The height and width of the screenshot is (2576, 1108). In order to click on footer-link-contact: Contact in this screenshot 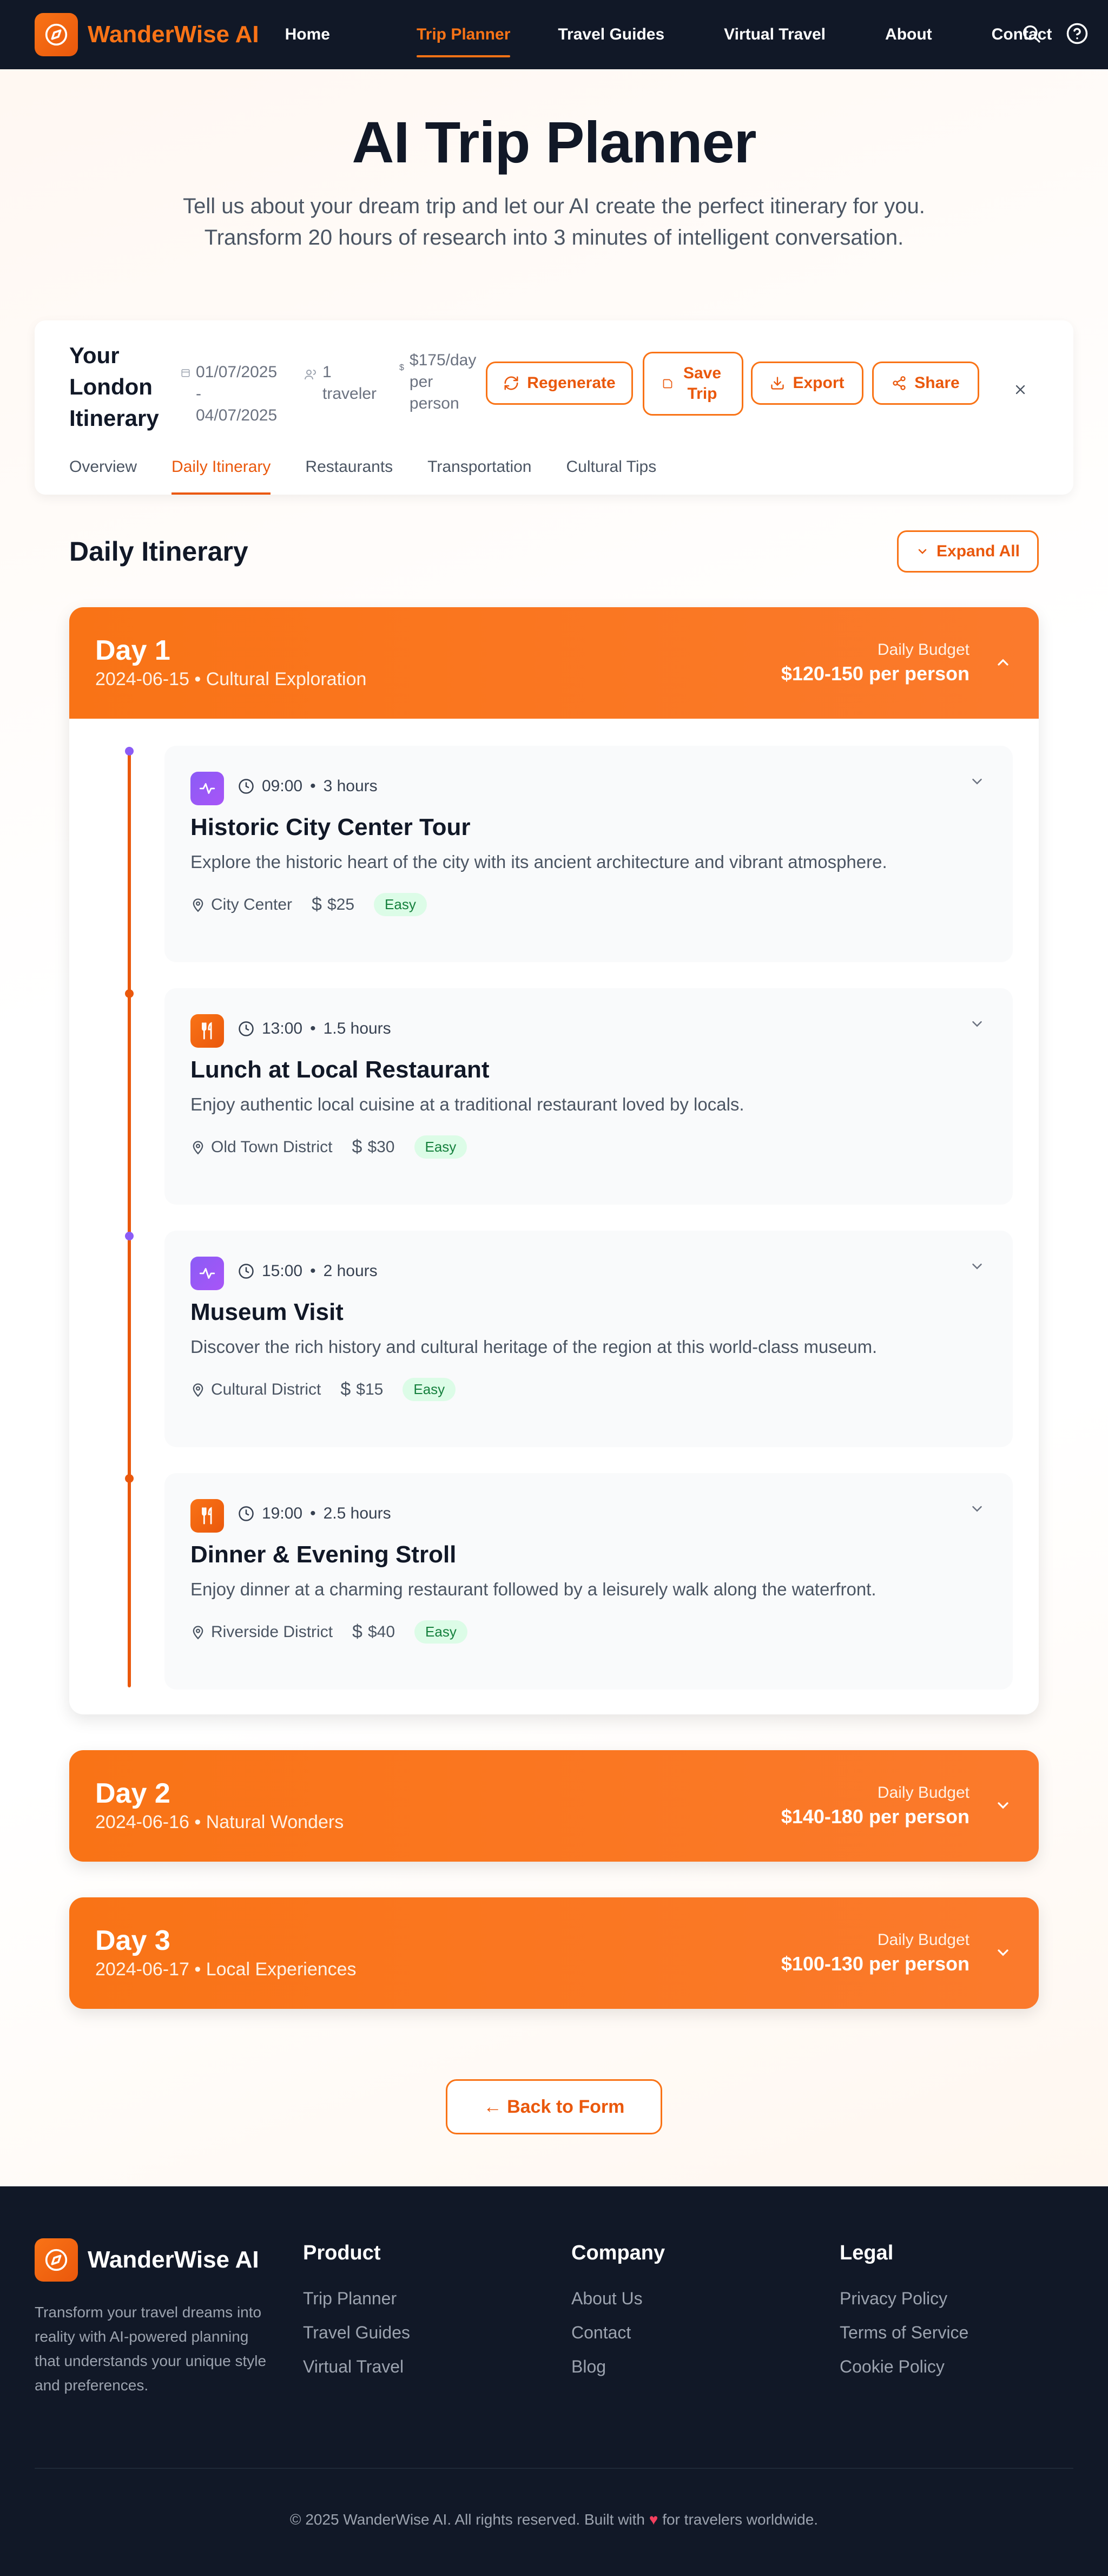, I will do `click(618, 2333)`.